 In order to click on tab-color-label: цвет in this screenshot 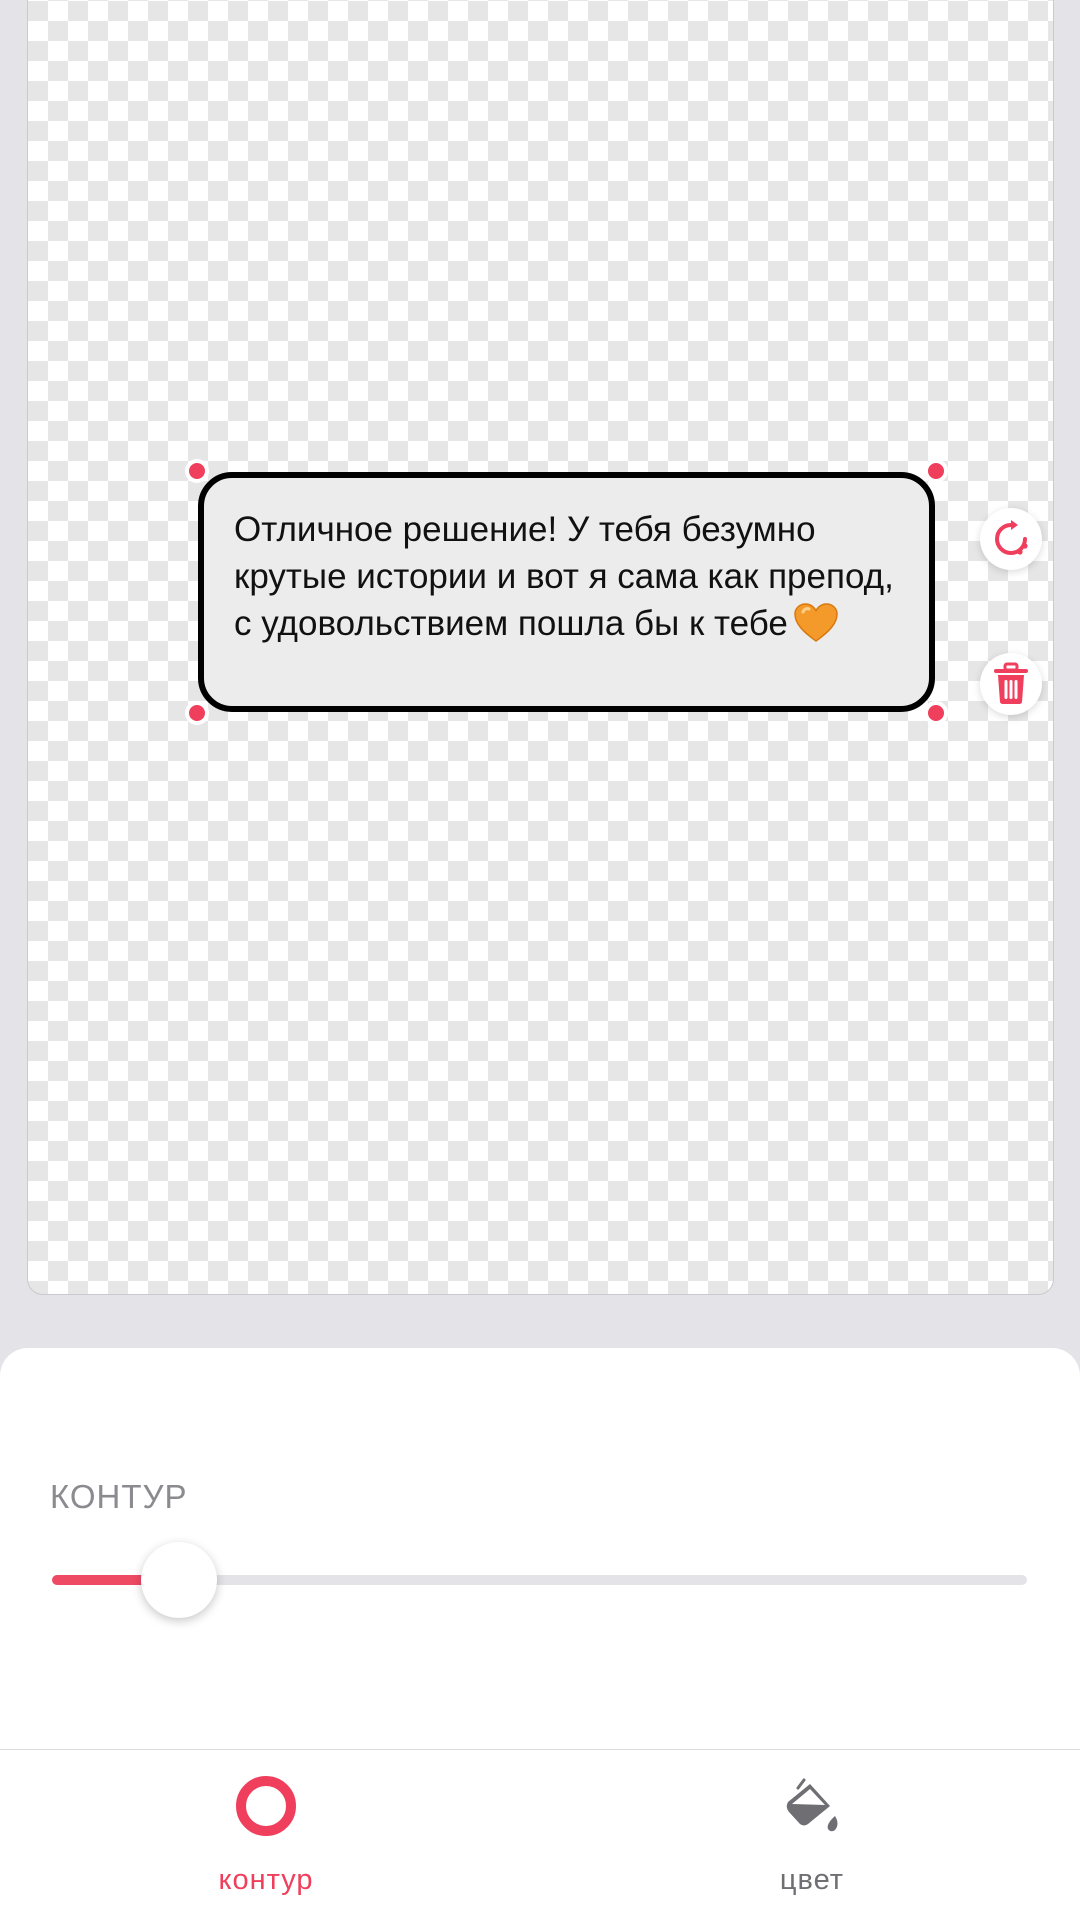, I will do `click(812, 1880)`.